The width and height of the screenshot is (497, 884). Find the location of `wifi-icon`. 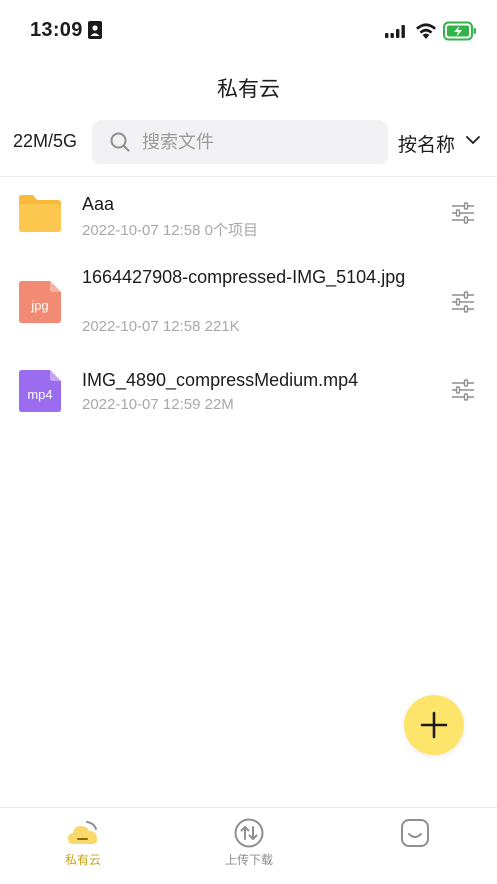

wifi-icon is located at coordinates (426, 31).